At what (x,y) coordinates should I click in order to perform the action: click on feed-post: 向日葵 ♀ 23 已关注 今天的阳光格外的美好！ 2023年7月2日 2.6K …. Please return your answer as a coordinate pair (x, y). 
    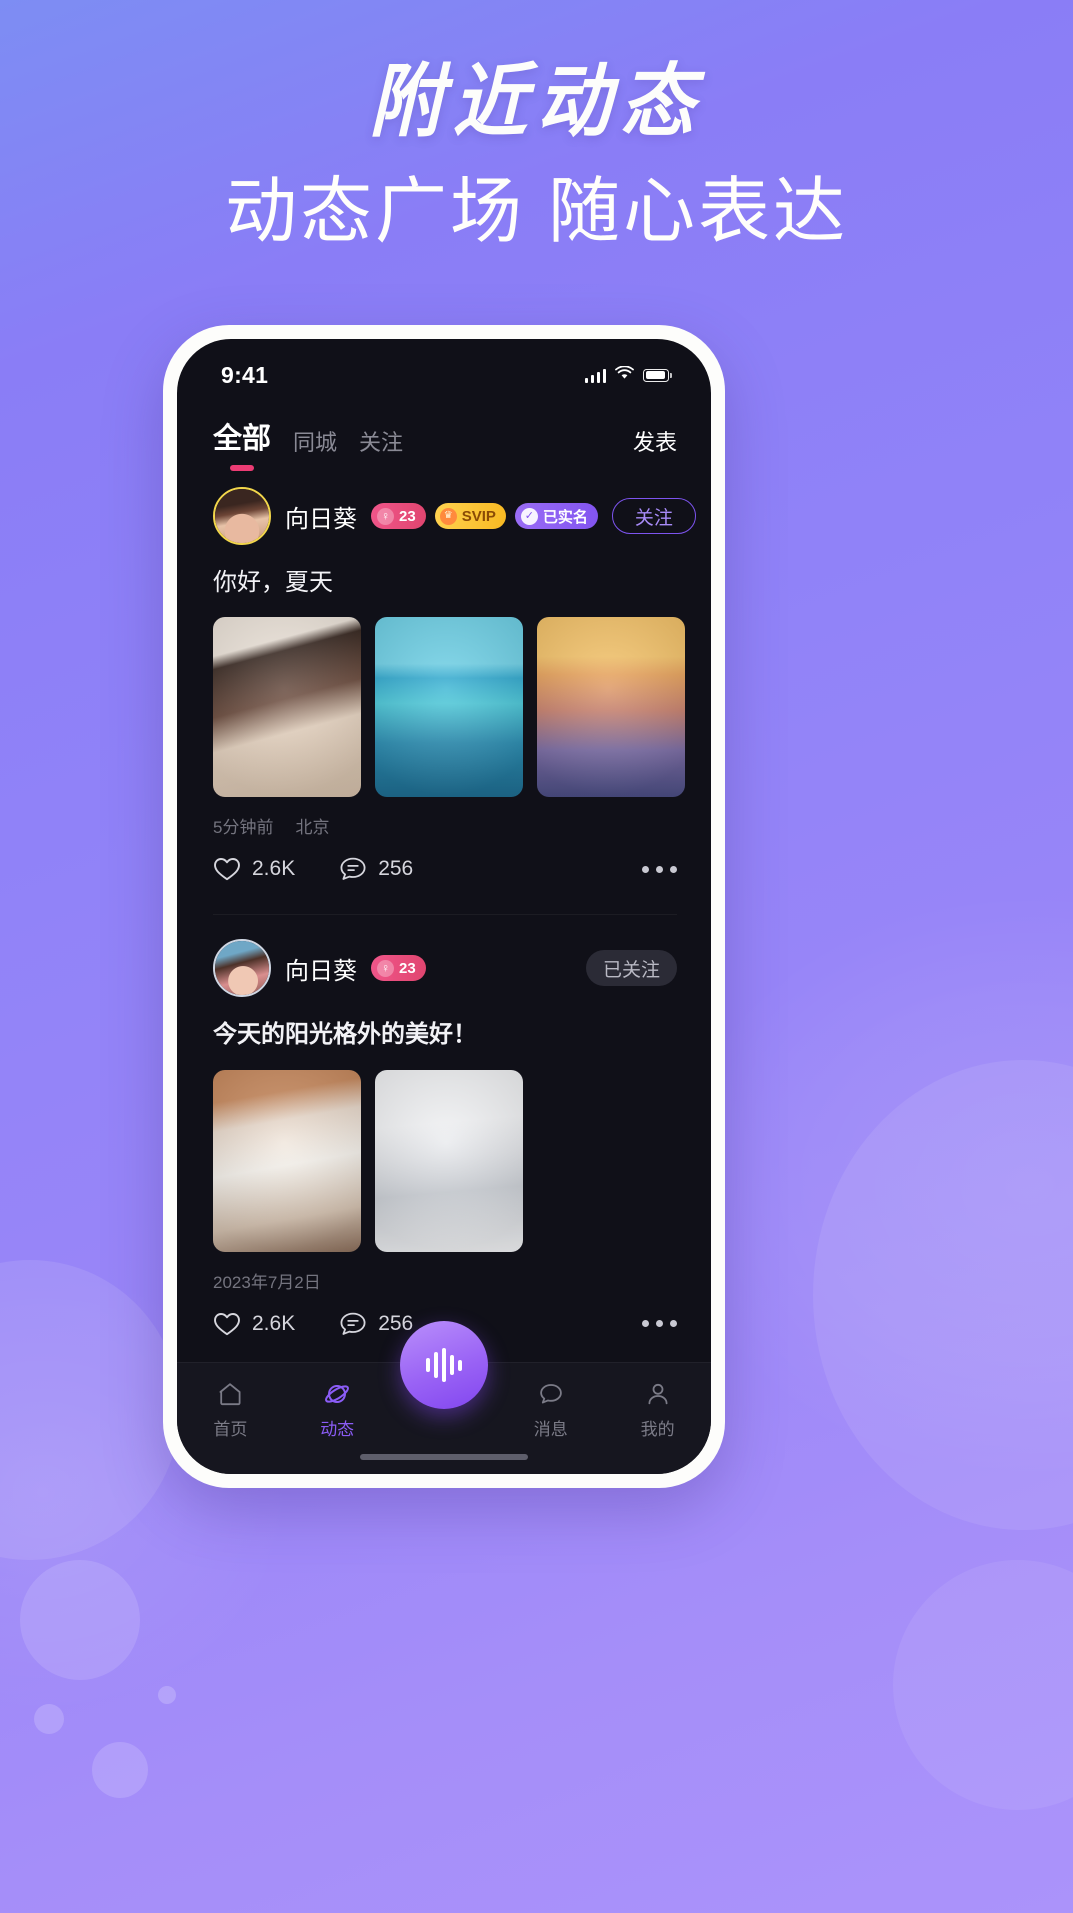
    Looking at the image, I should click on (444, 1127).